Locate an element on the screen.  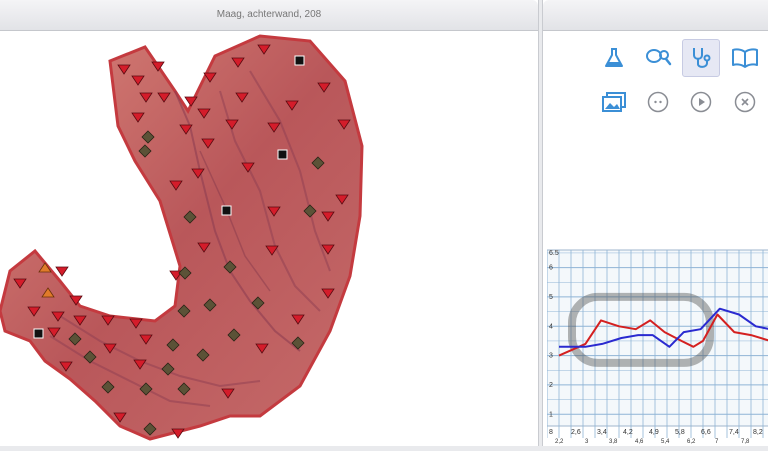
more-icon is located at coordinates (658, 102).